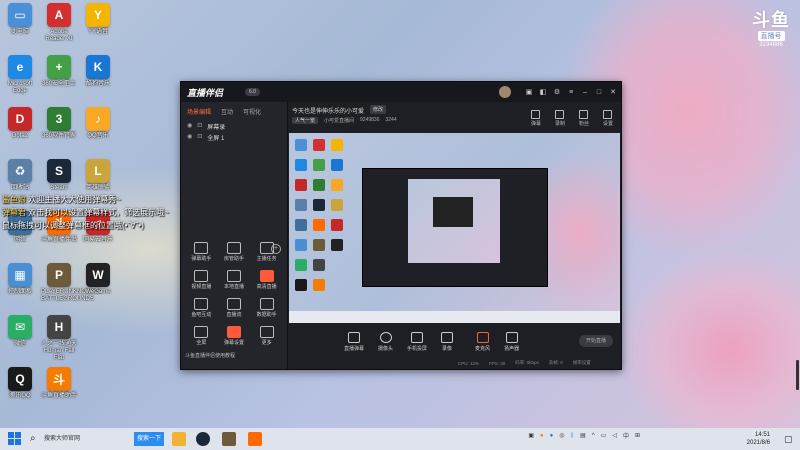 The image size is (800, 450). Describe the element at coordinates (59, 71) in the screenshot. I see `desktop-icon: +360安全卫士` at that location.